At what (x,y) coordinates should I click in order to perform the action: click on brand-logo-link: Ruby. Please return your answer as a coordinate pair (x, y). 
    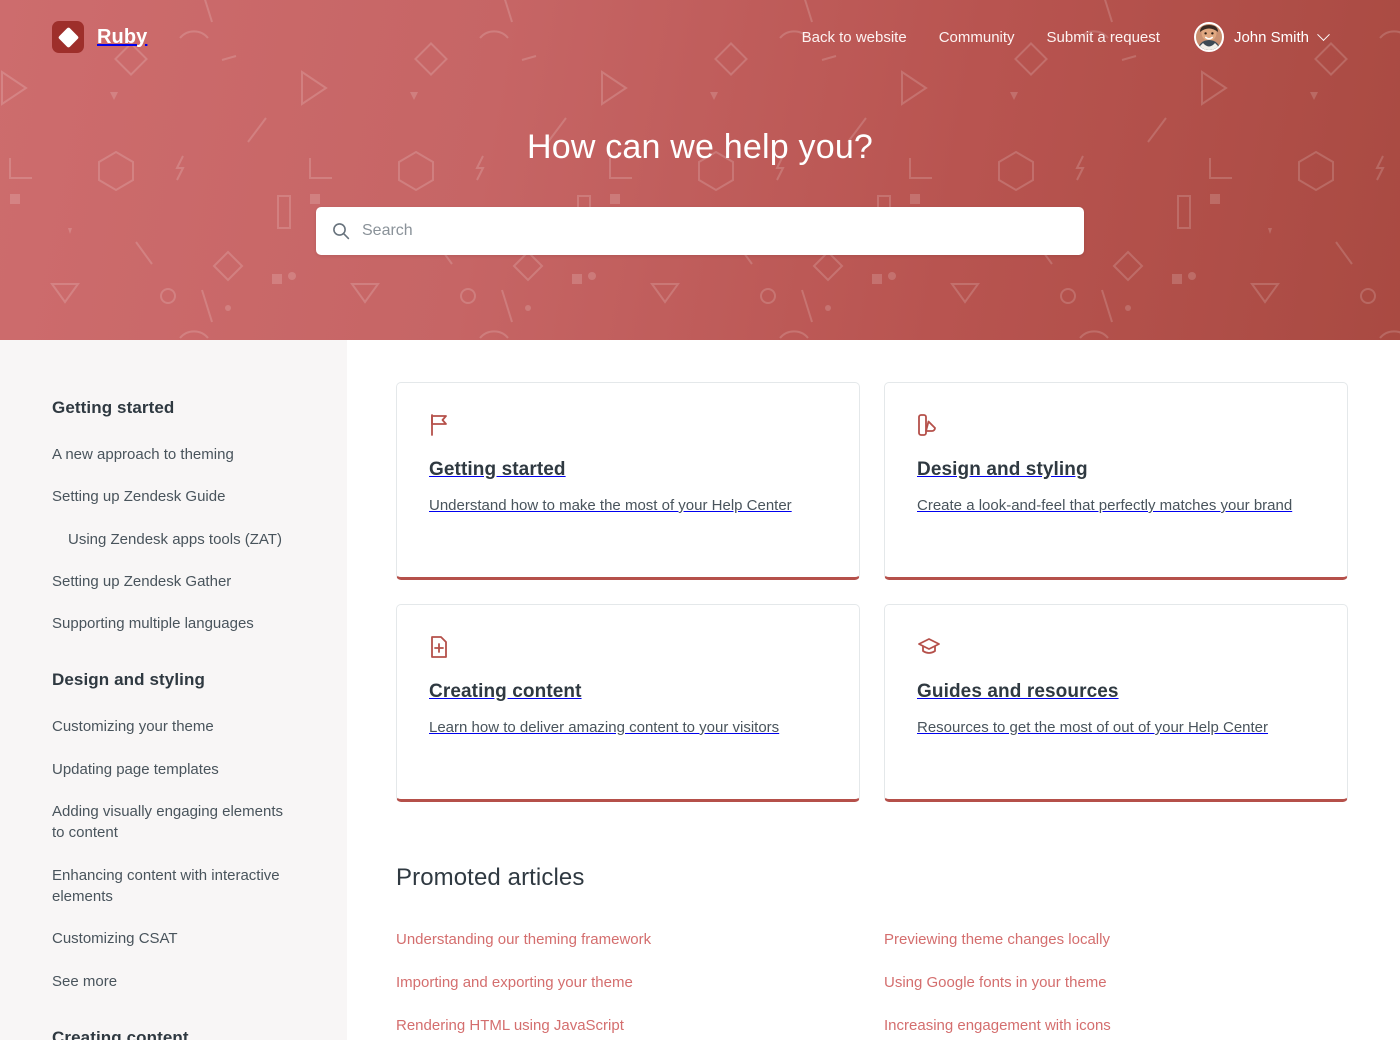
    Looking at the image, I should click on (99, 37).